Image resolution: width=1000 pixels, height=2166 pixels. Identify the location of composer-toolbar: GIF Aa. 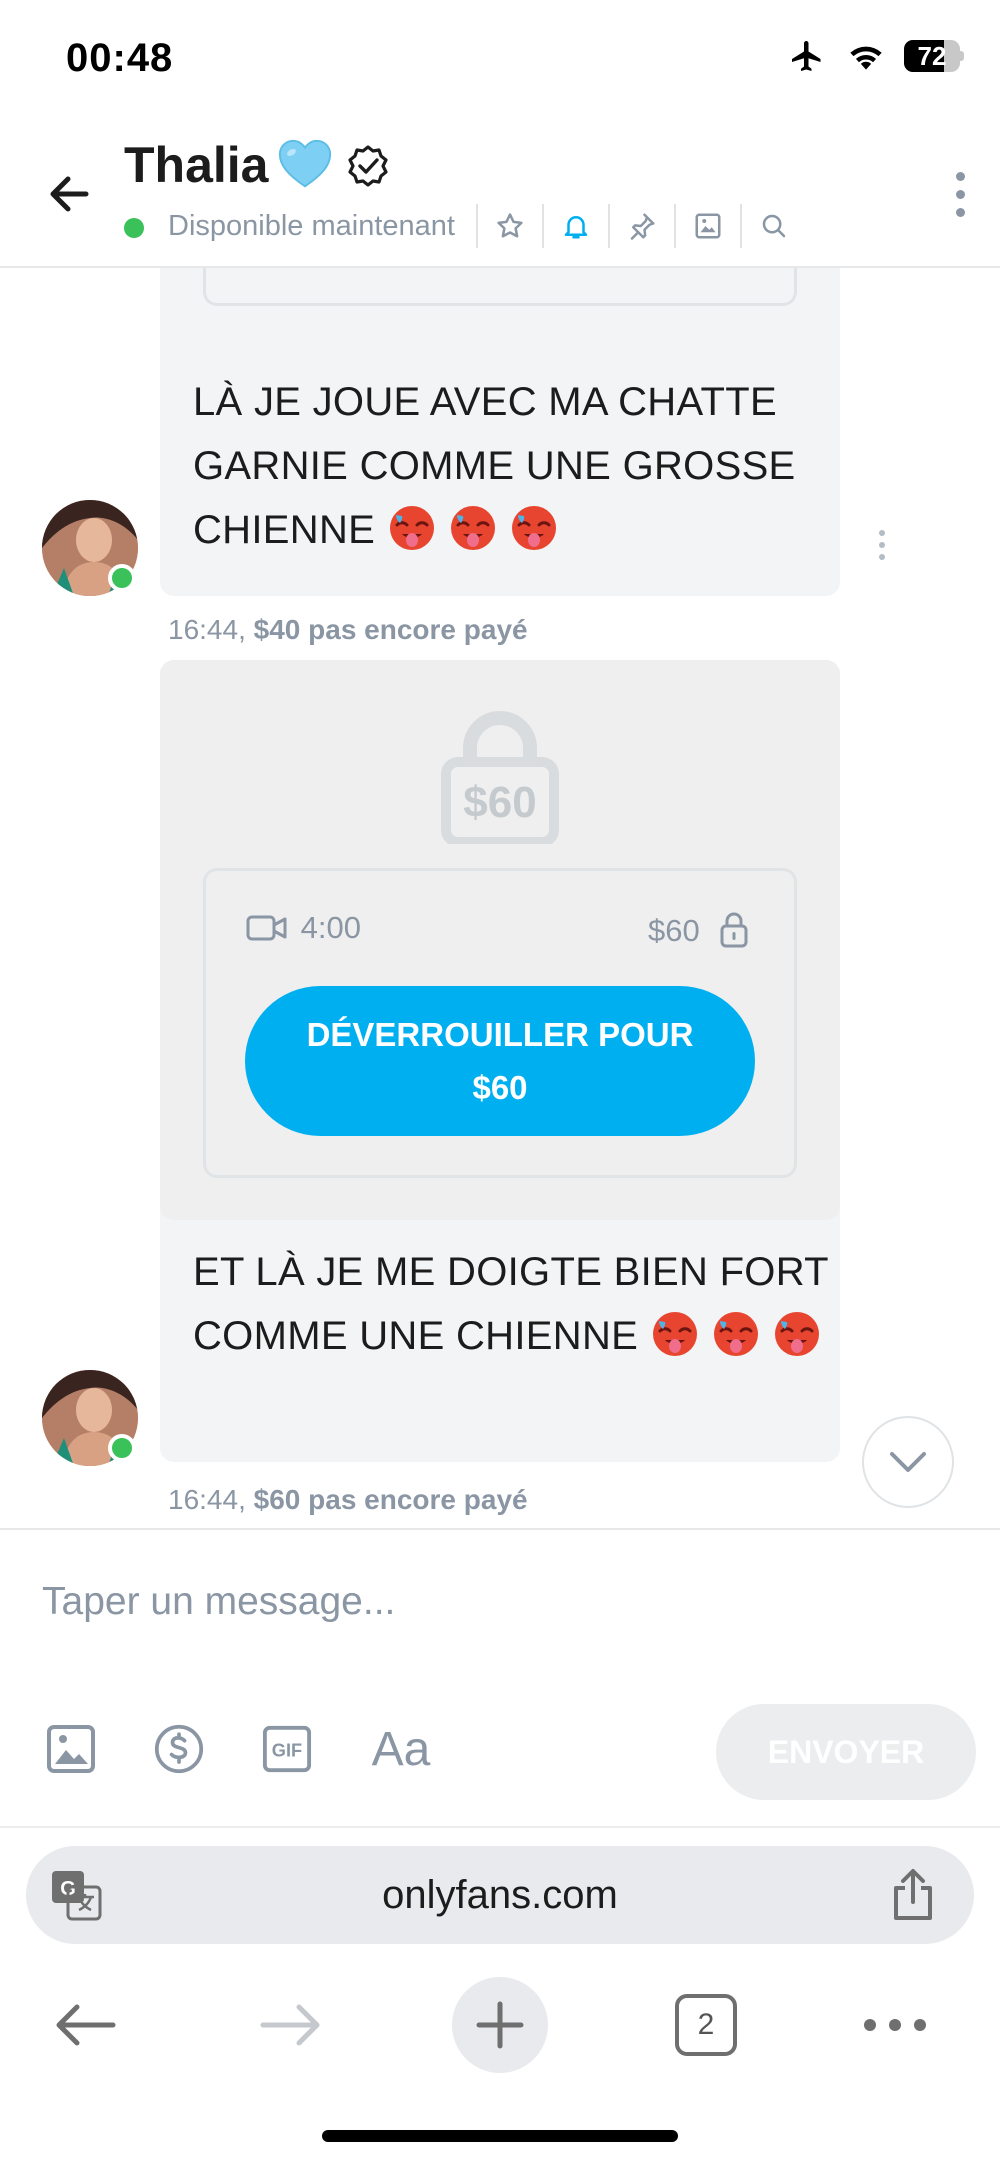
(239, 1749).